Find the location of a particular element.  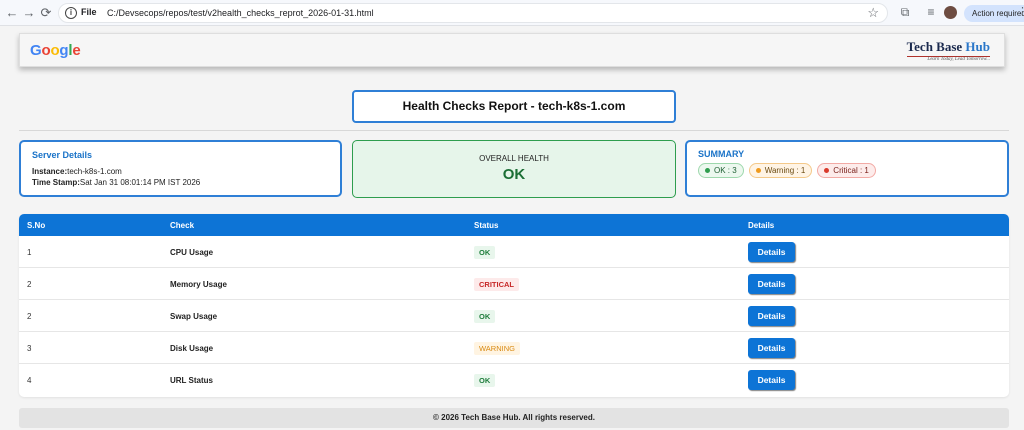

ok-dot-icon is located at coordinates (707, 170).